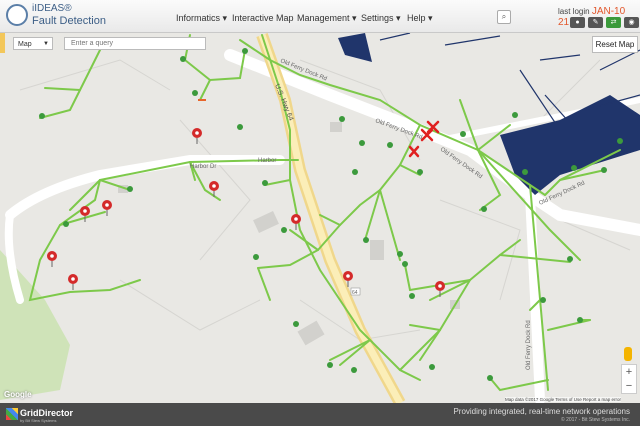 This screenshot has height=426, width=640. I want to click on griddirector-logo-icon, so click(12, 414).